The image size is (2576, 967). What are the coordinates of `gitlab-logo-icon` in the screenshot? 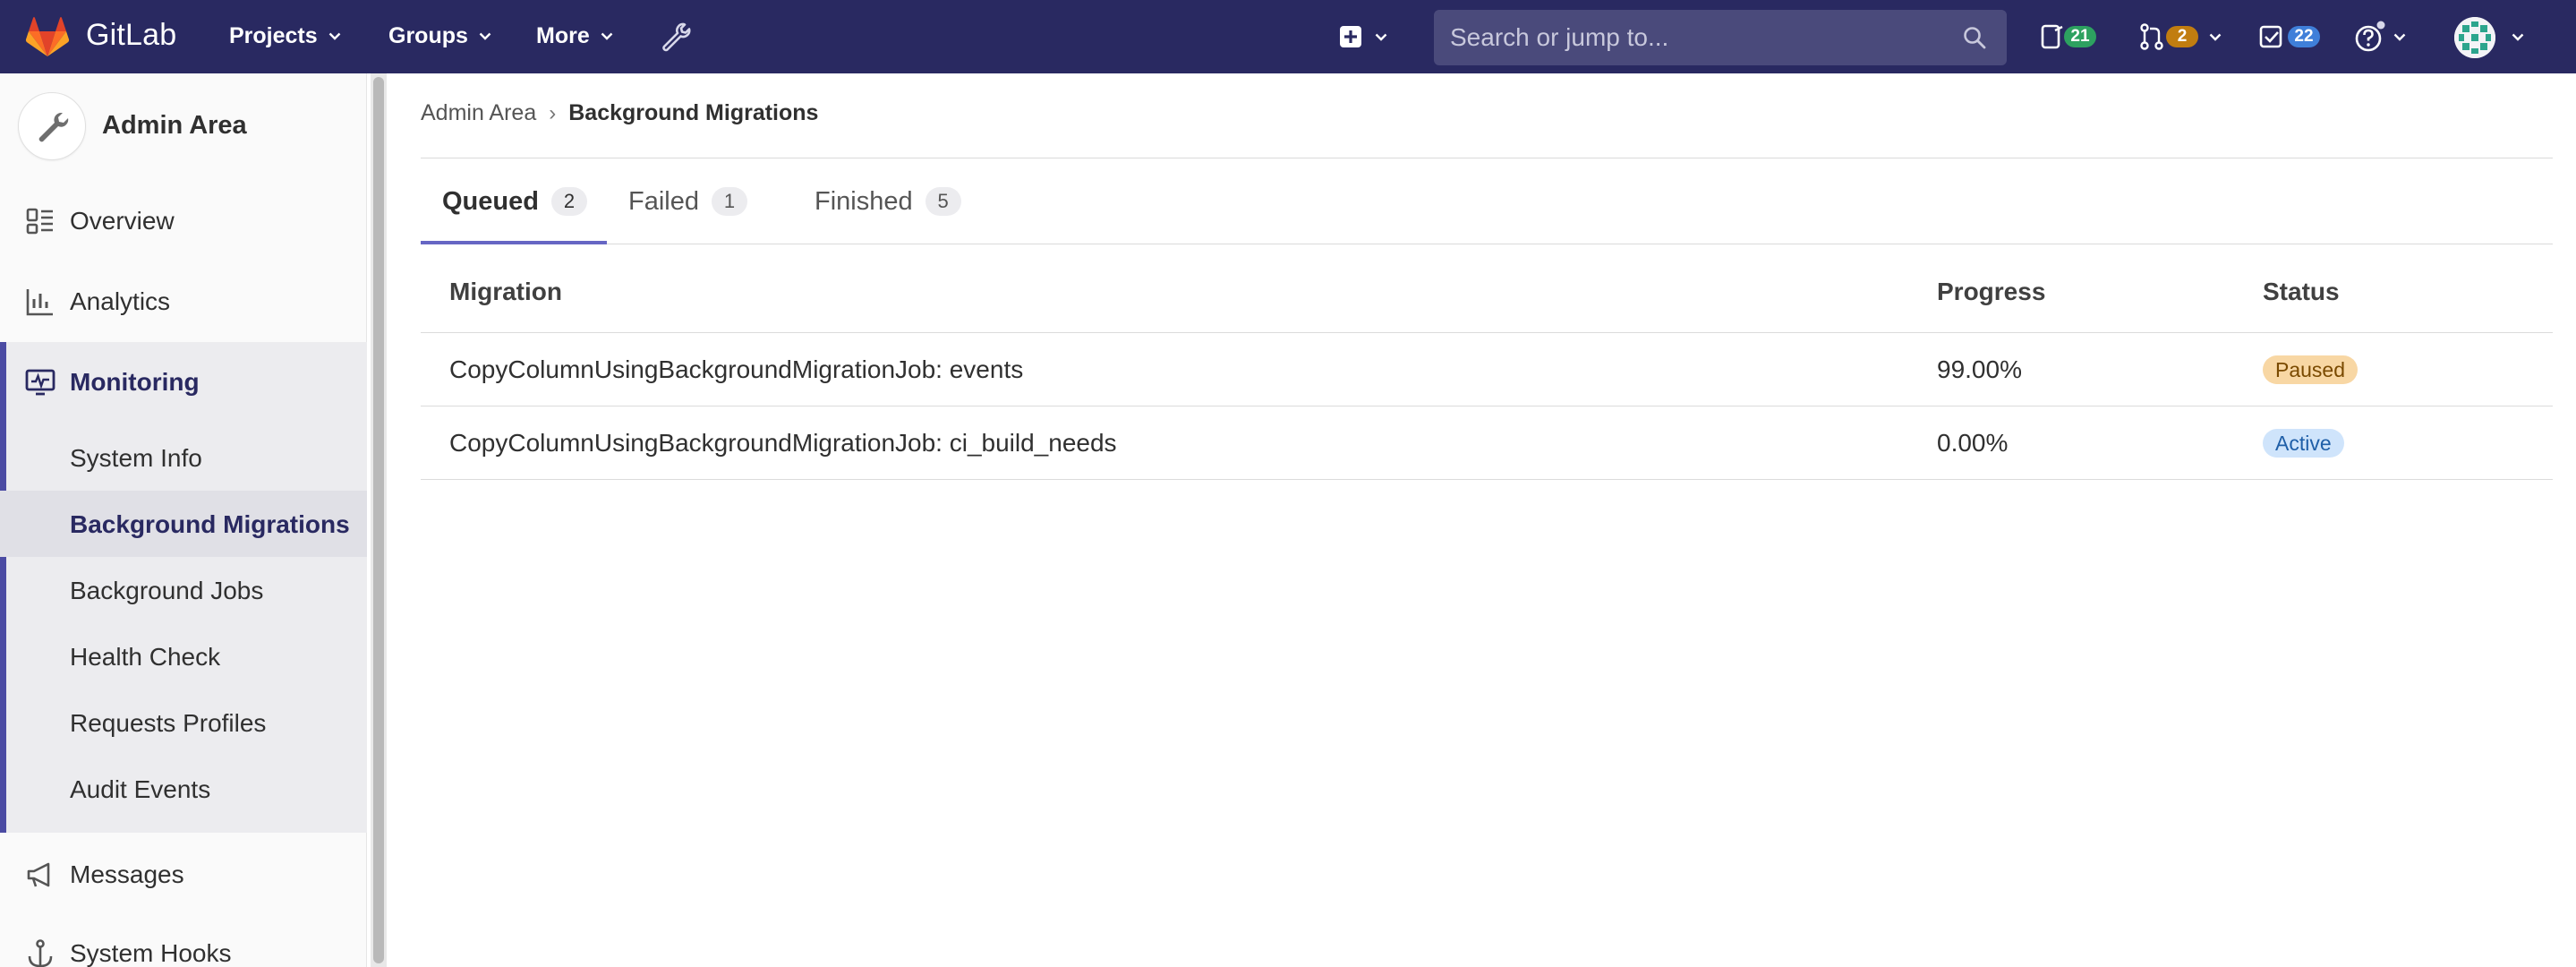 It's located at (47, 36).